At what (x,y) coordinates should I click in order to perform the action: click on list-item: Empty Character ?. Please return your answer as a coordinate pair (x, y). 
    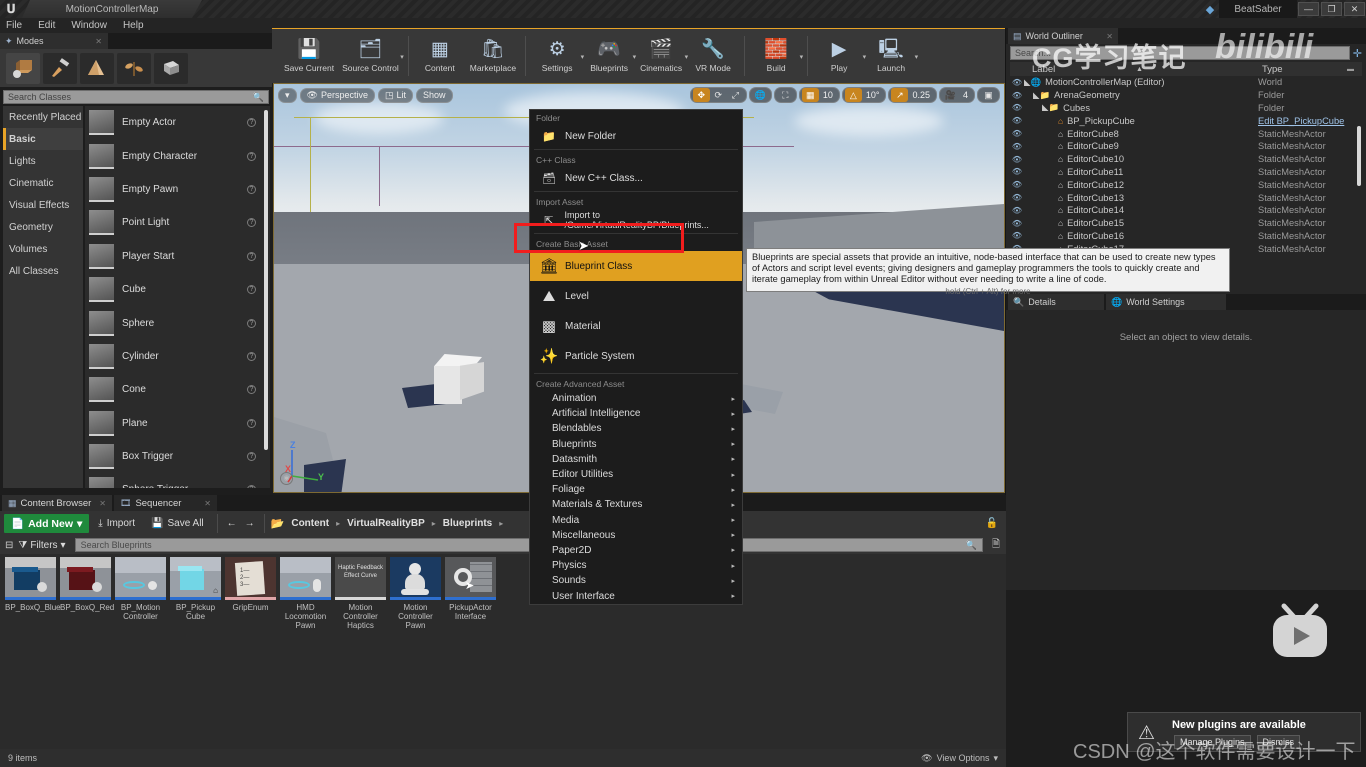
    Looking at the image, I should click on (177, 155).